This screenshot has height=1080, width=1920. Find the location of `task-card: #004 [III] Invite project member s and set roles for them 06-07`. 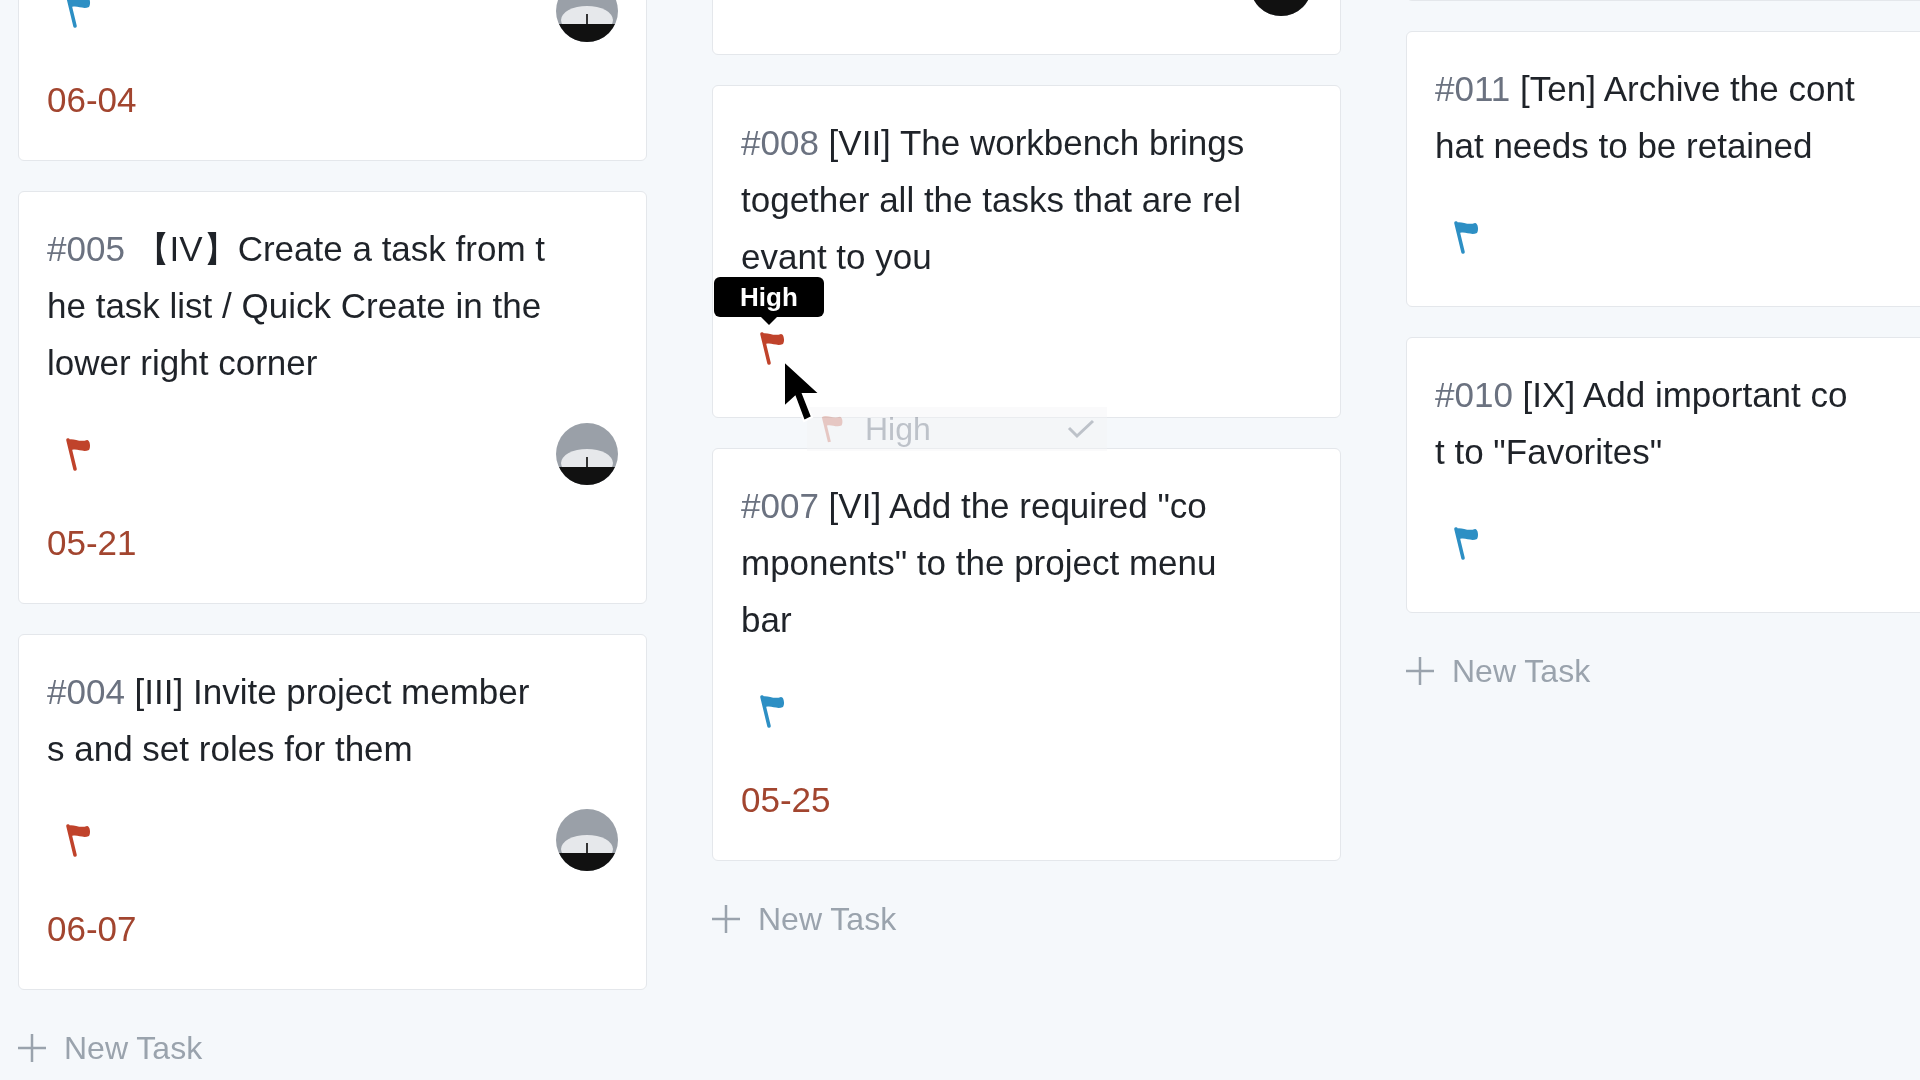

task-card: #004 [III] Invite project member s and set roles for them 06-07 is located at coordinates (332, 812).